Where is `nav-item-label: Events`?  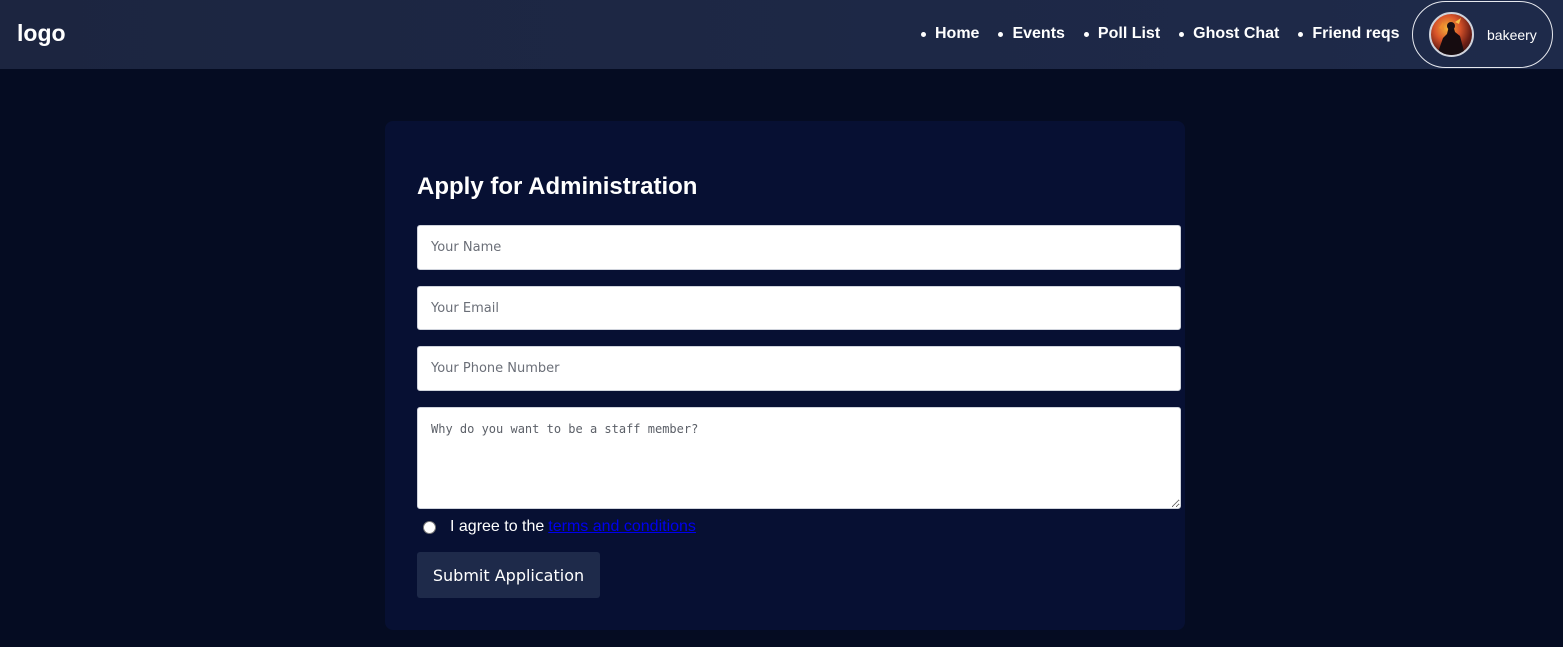
nav-item-label: Events is located at coordinates (1038, 33).